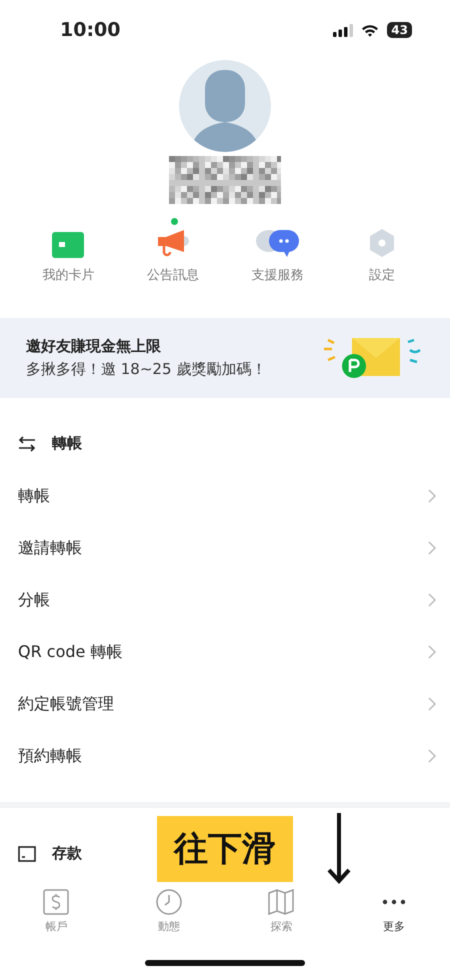 The image size is (450, 975). Describe the element at coordinates (339, 848) in the screenshot. I see `down-arrow-icon` at that location.